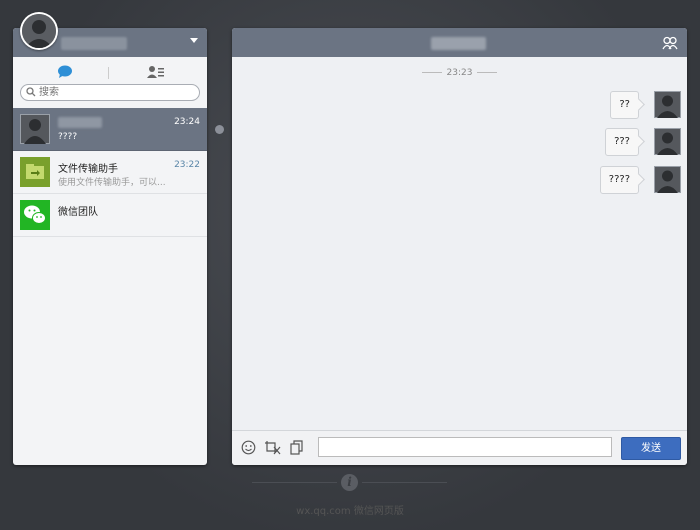  What do you see at coordinates (110, 129) in the screenshot?
I see `conversation-item: ???? 23:24` at bounding box center [110, 129].